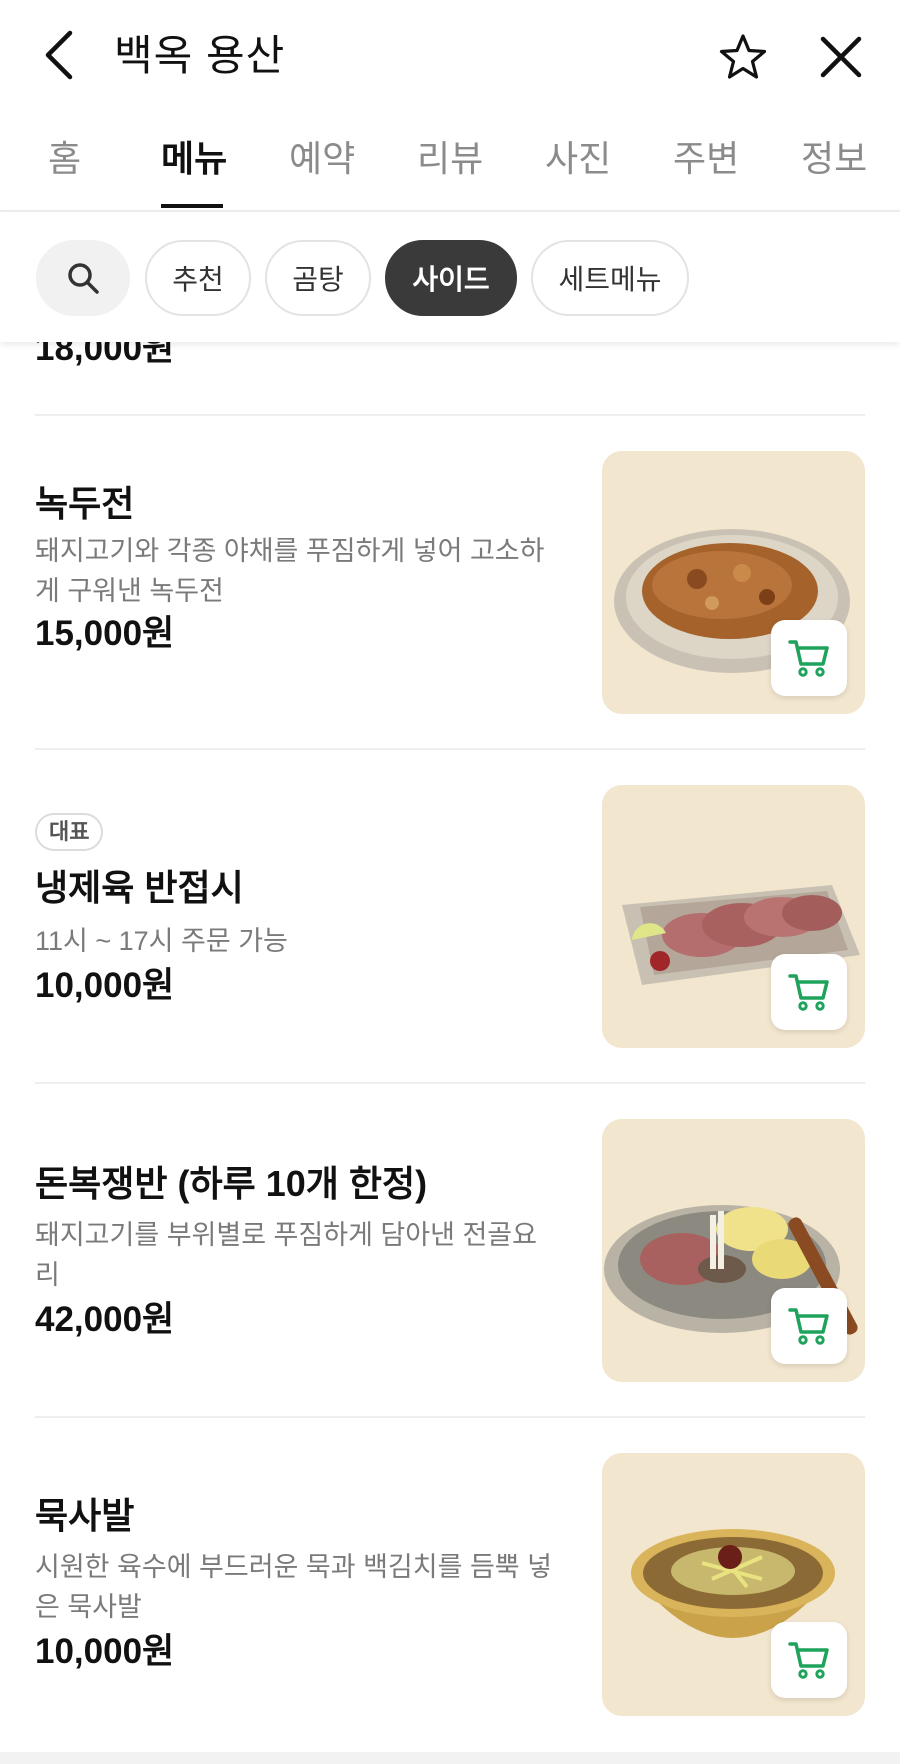  I want to click on tab-info: 정보, so click(834, 159).